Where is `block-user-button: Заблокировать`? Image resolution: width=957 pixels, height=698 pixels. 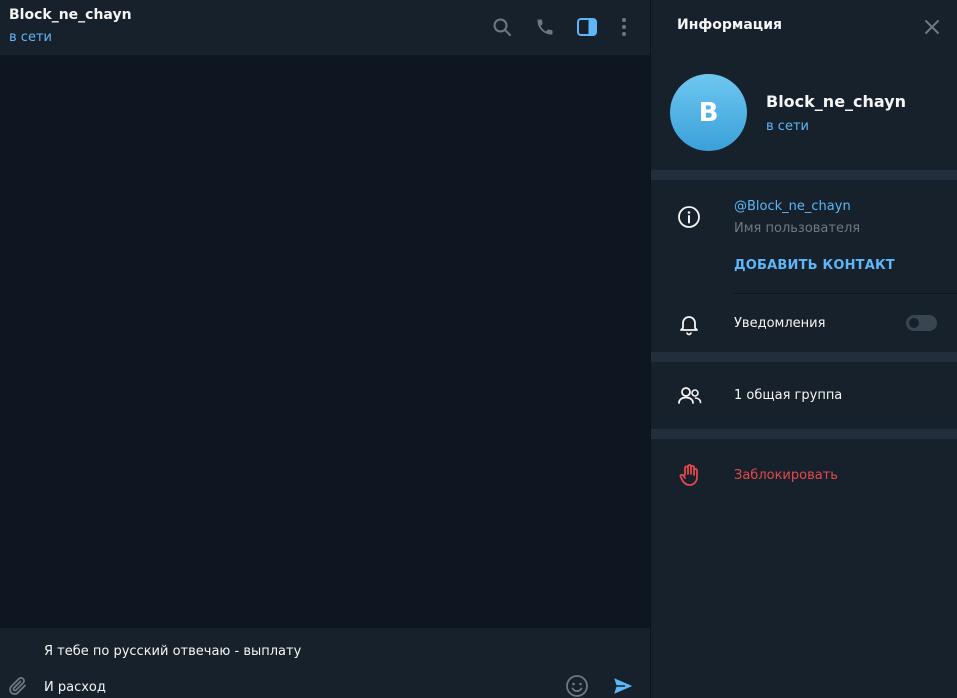
block-user-button: Заблокировать is located at coordinates (786, 475).